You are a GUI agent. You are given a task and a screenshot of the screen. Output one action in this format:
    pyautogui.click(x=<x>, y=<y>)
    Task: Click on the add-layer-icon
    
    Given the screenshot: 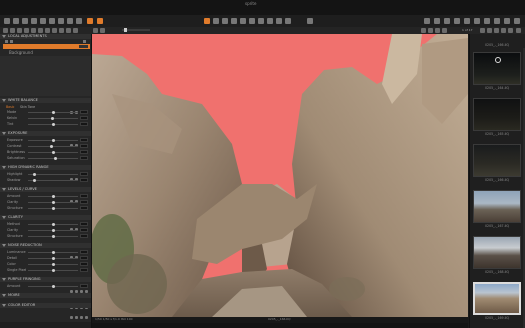 What is the action you would take?
    pyautogui.click(x=6, y=41)
    